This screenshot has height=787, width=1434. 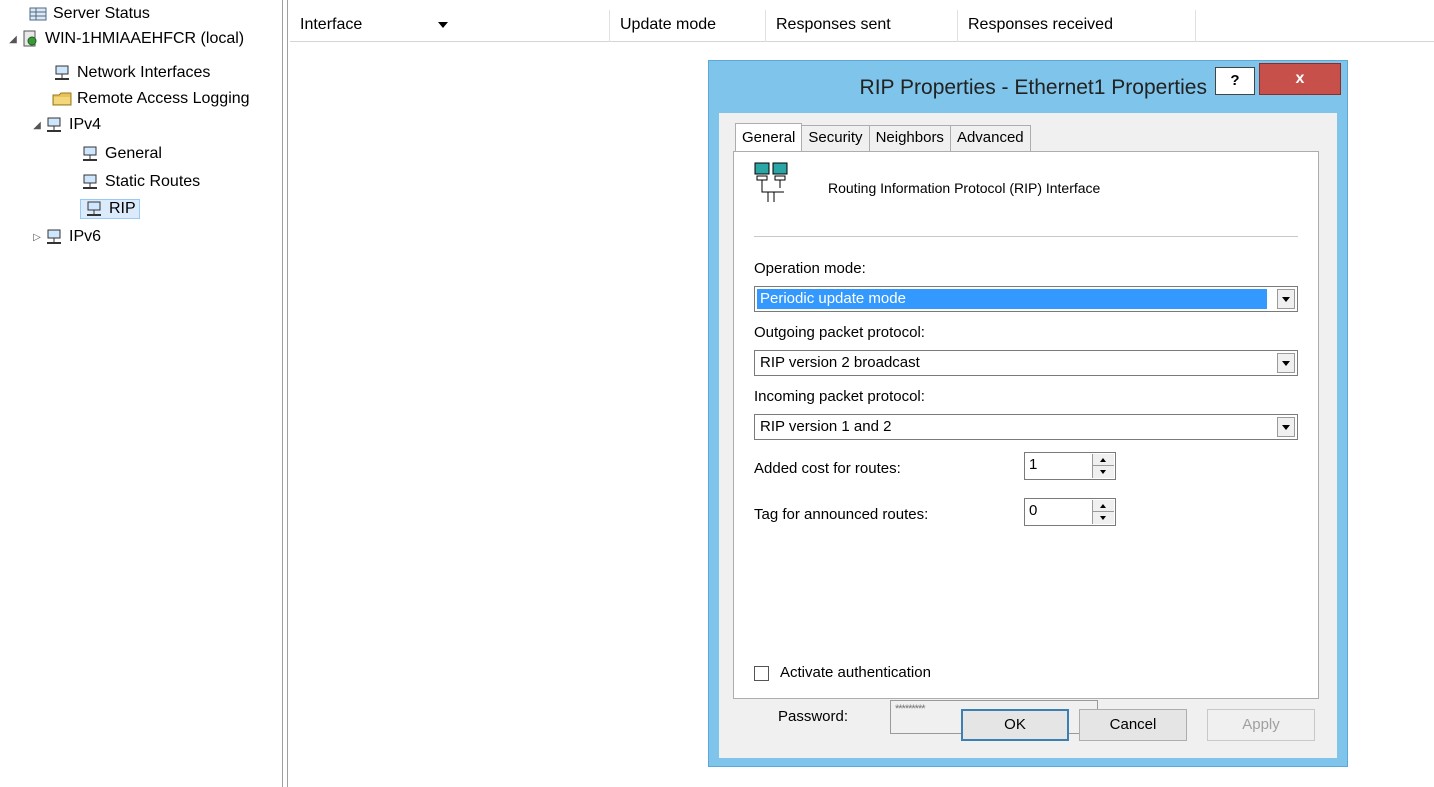 What do you see at coordinates (101, 13) in the screenshot?
I see `tree-item-label: Server Status` at bounding box center [101, 13].